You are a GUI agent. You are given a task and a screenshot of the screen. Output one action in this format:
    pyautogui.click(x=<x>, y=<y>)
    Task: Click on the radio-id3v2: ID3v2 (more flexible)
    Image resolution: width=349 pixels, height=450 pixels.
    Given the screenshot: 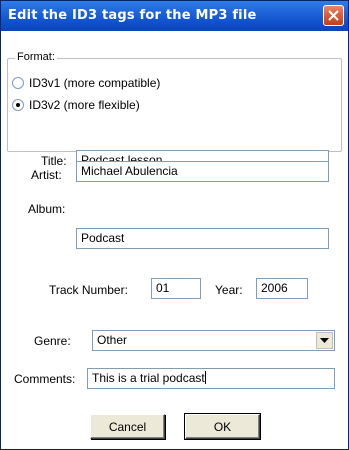 What is the action you would take?
    pyautogui.click(x=76, y=105)
    